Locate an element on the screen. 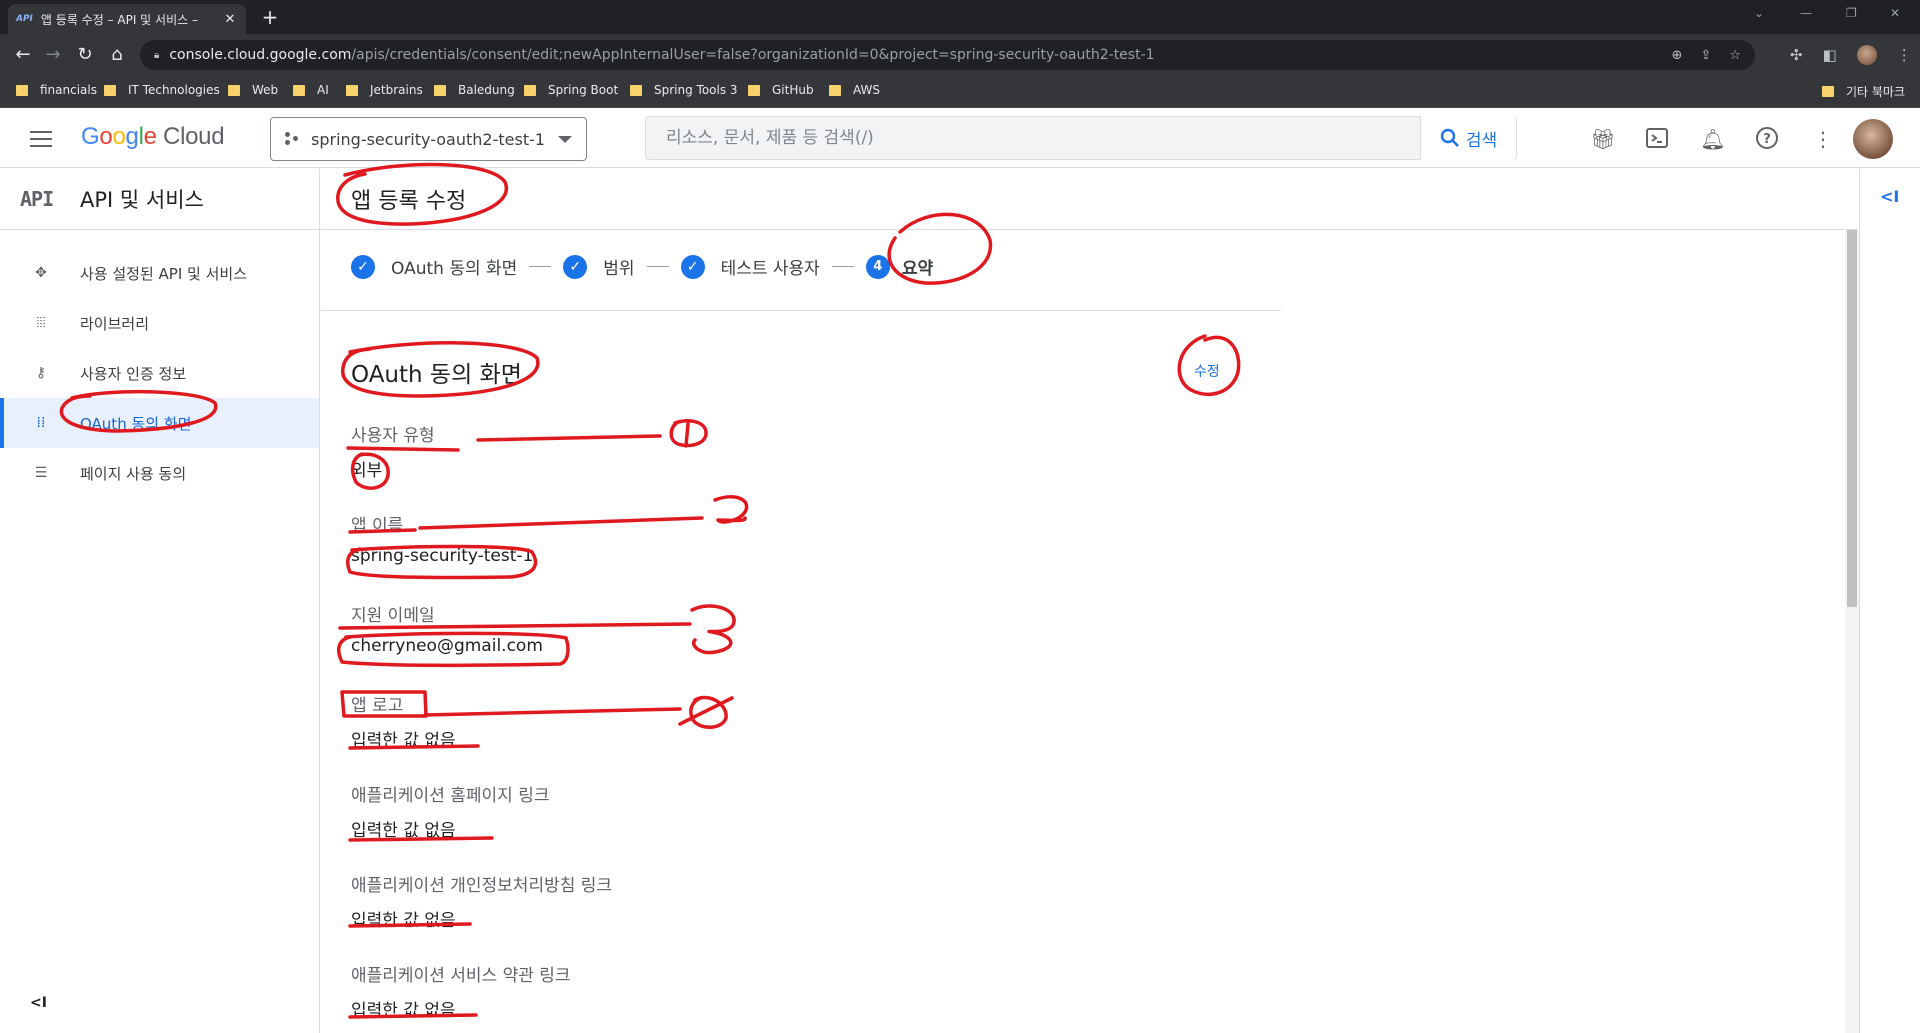  forward-icon: → is located at coordinates (53, 55).